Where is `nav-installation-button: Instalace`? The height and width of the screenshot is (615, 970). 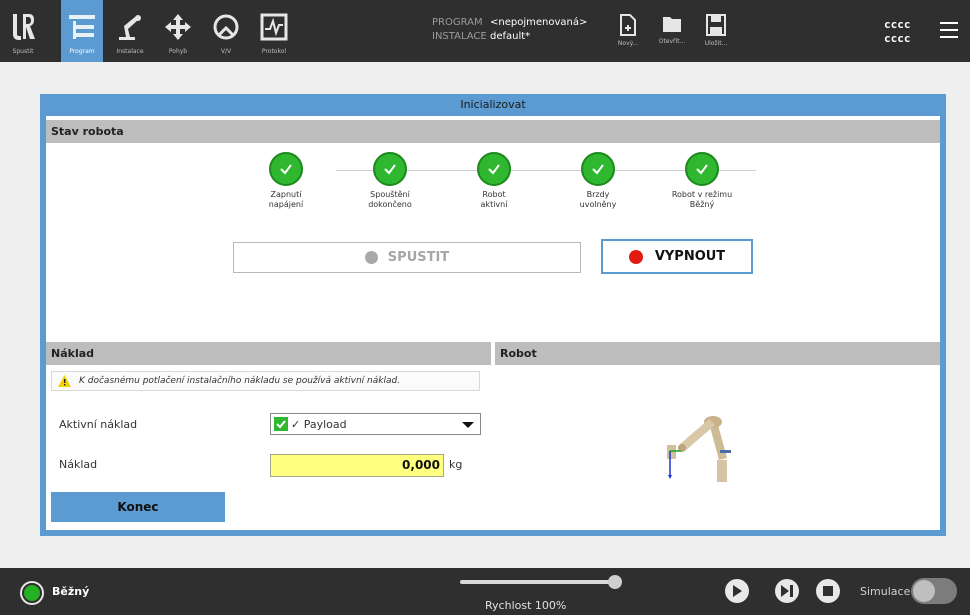 nav-installation-button: Instalace is located at coordinates (130, 31).